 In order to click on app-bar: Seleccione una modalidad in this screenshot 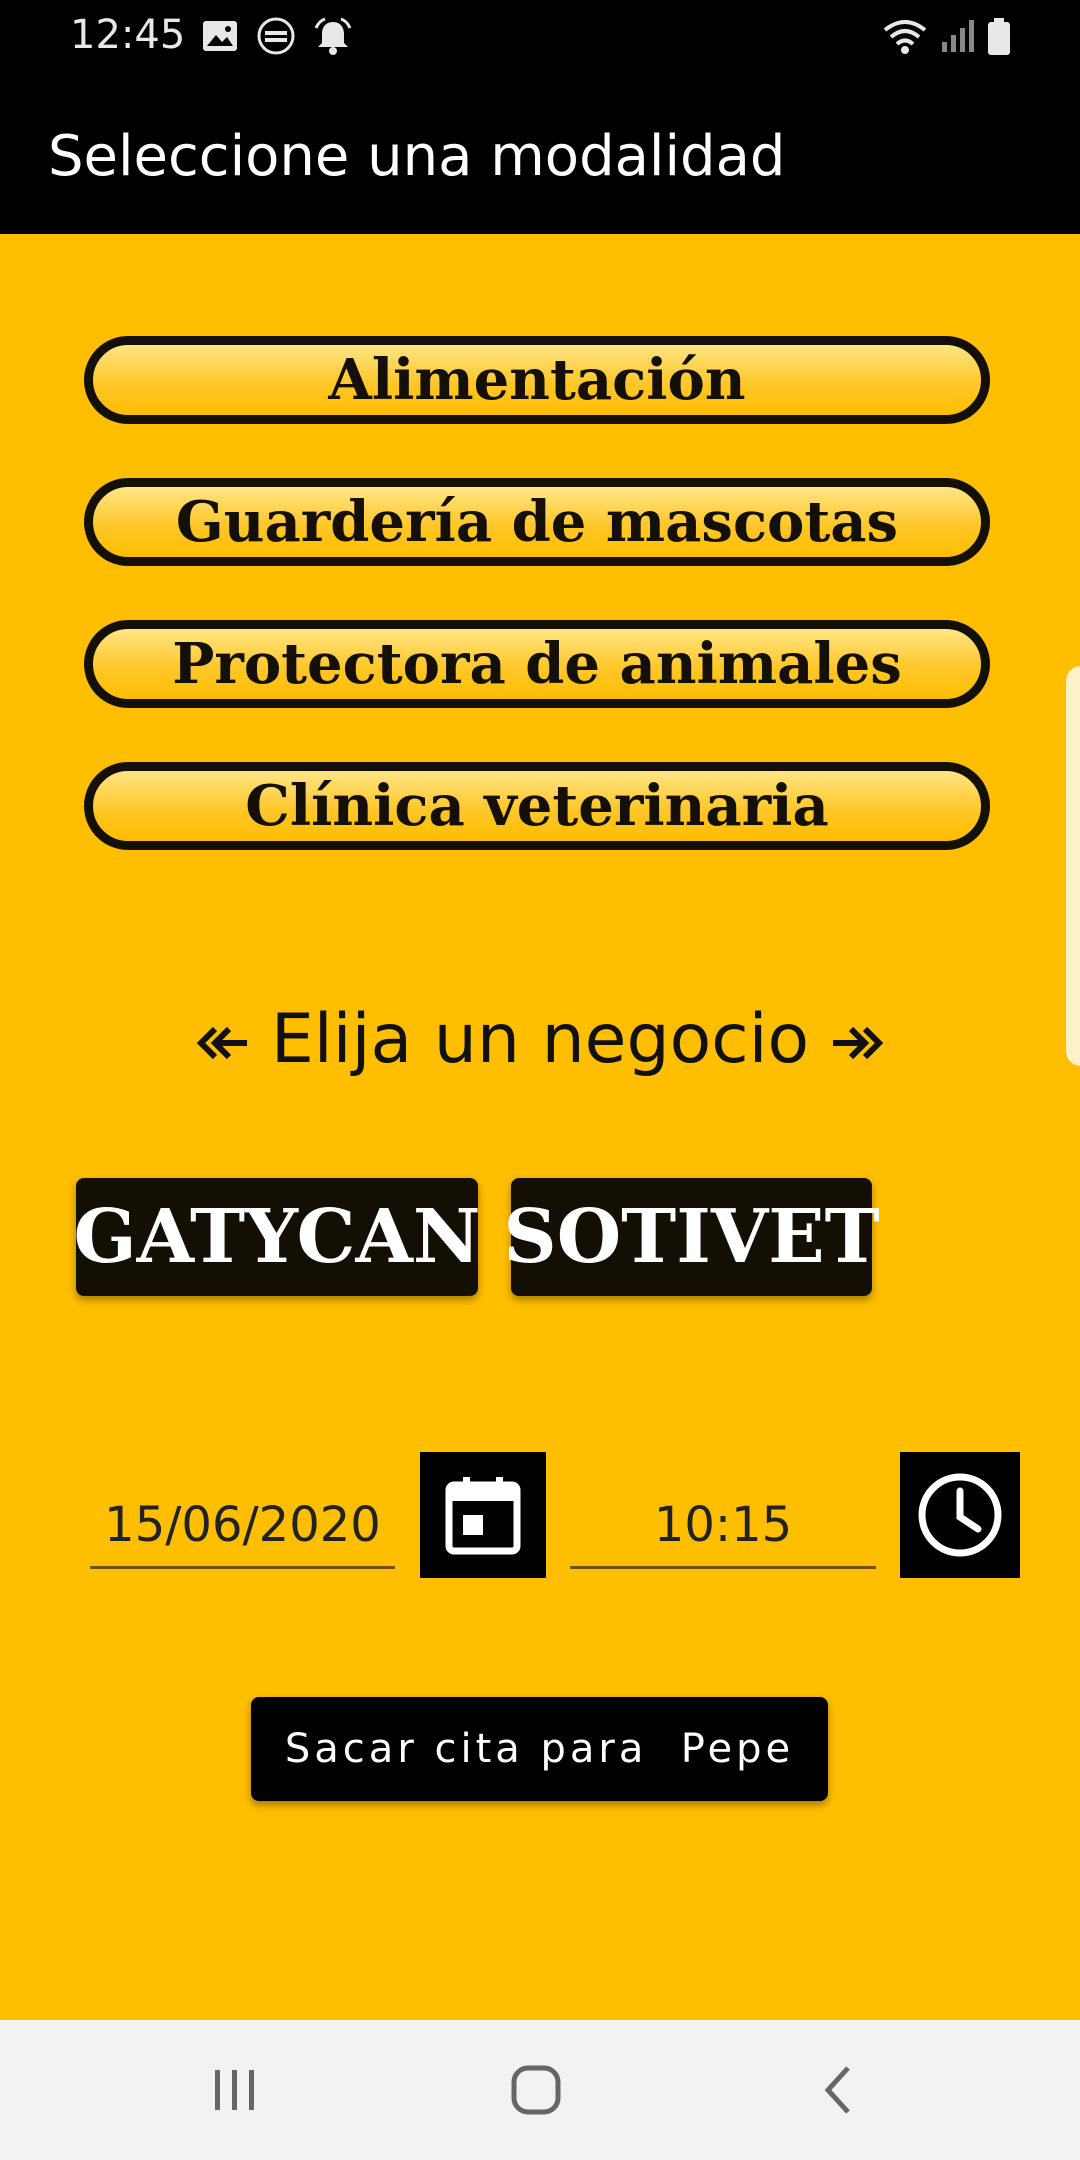, I will do `click(540, 153)`.